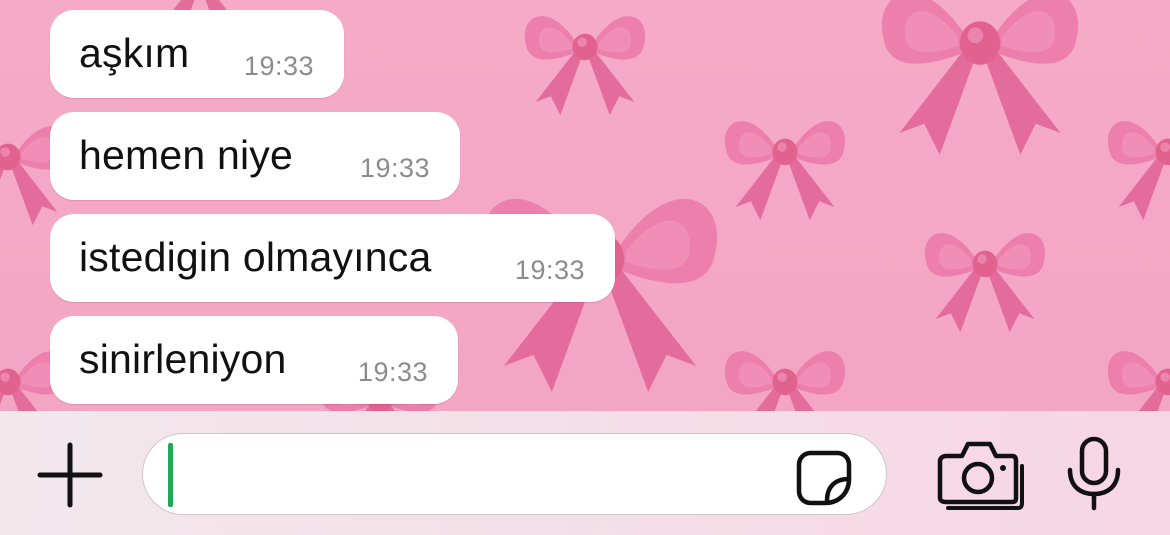 The image size is (1170, 535). I want to click on microphone-icon, so click(1094, 473).